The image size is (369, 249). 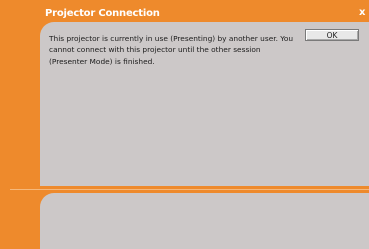 I want to click on divider-highlight, so click(x=189, y=189).